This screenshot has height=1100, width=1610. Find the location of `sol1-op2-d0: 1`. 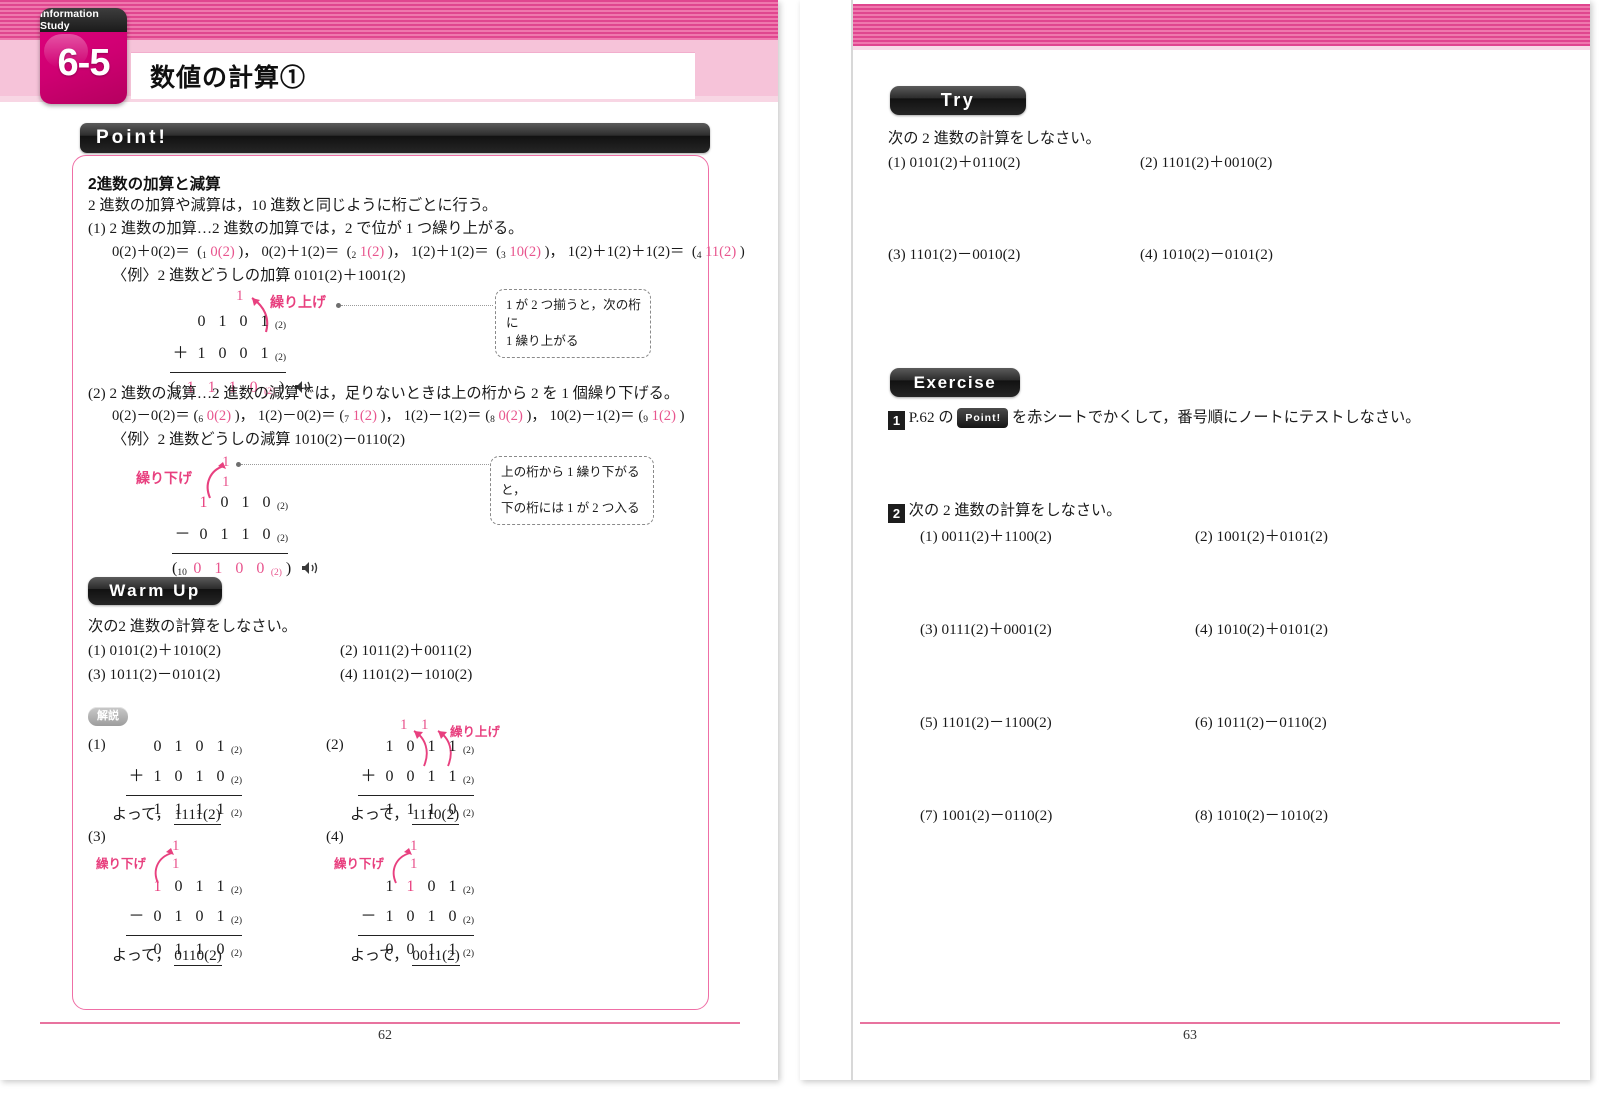

sol1-op2-d0: 1 is located at coordinates (157, 776).